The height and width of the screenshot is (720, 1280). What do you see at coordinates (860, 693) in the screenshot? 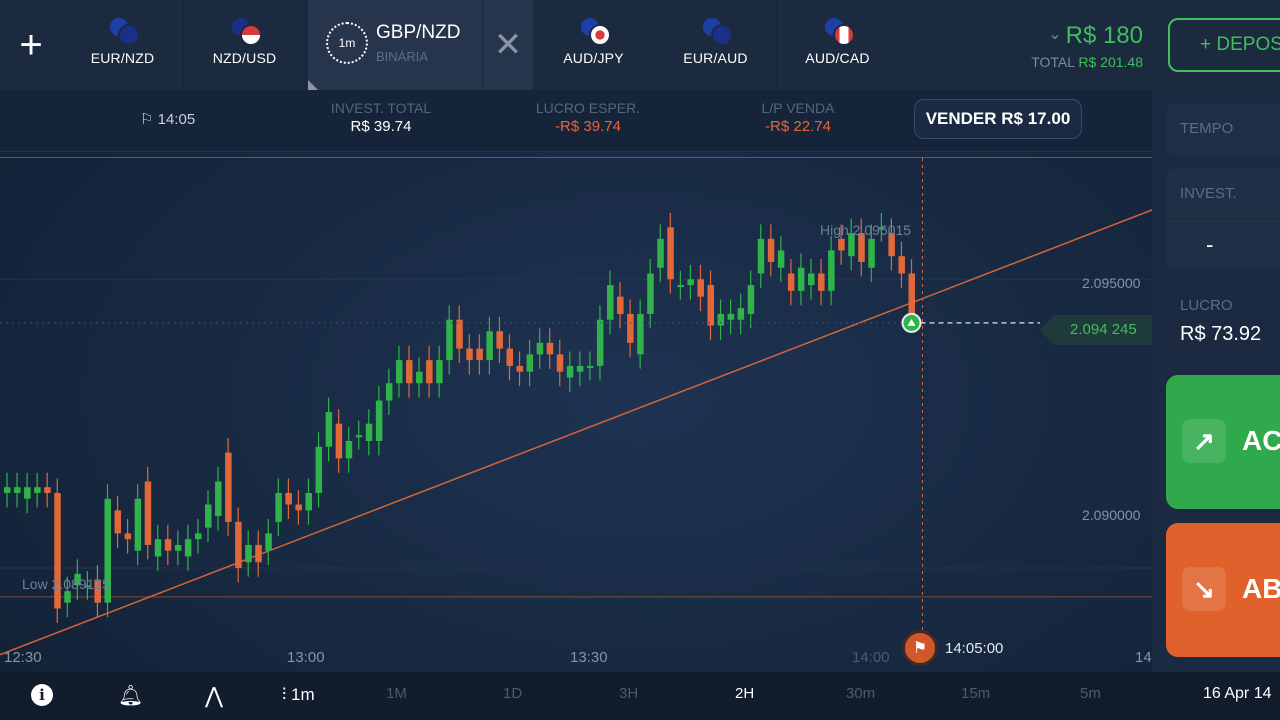
I see `timeframe-30m: 30m` at bounding box center [860, 693].